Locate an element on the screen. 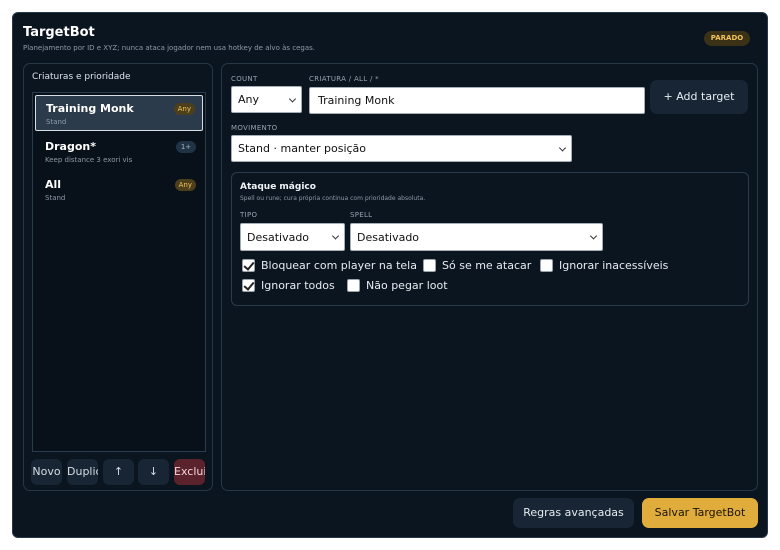  spell-select: Desativado is located at coordinates (476, 237).